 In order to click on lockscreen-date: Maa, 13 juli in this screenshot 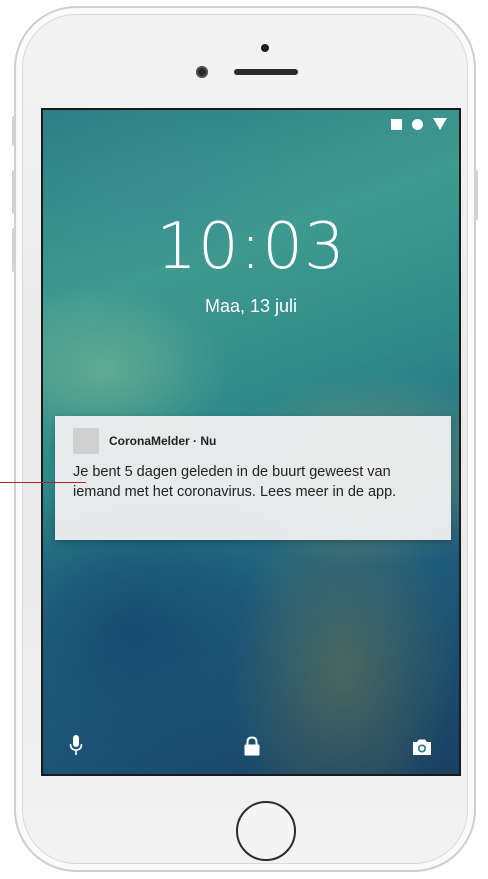, I will do `click(251, 306)`.